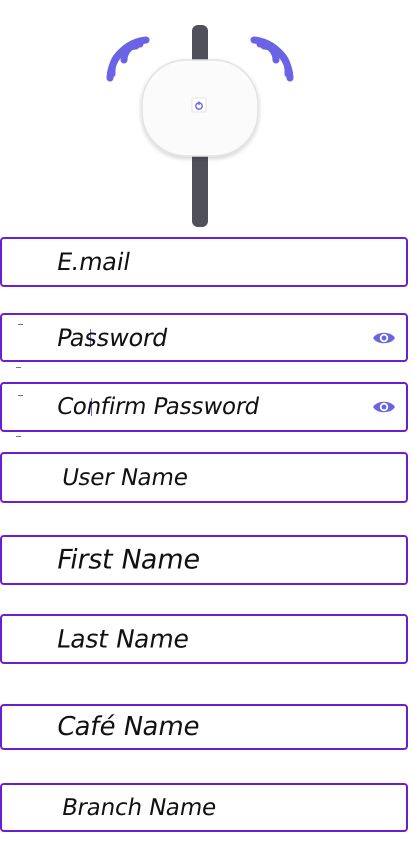 This screenshot has height=847, width=412. Describe the element at coordinates (128, 59) in the screenshot. I see `wifi-left-icon` at that location.